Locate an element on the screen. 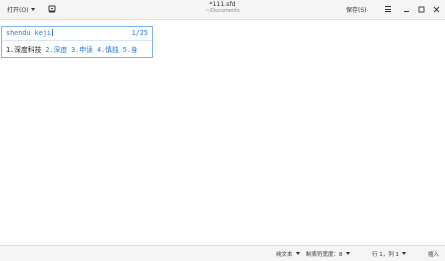  menu-button is located at coordinates (388, 9).